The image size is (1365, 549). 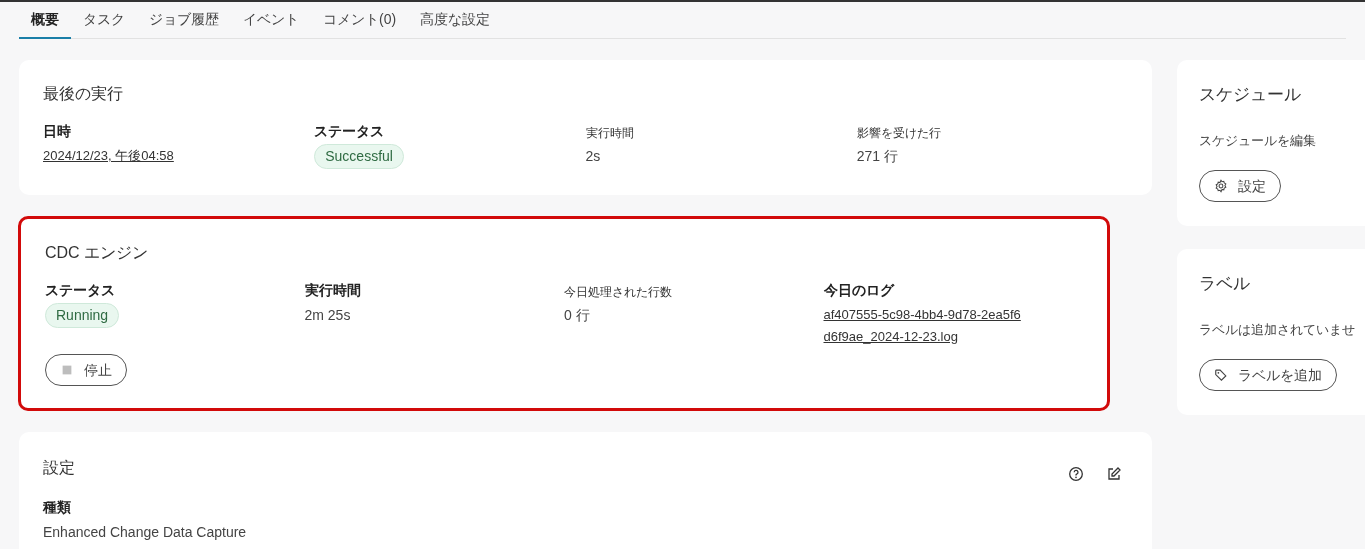 What do you see at coordinates (1221, 375) in the screenshot?
I see `tag-icon` at bounding box center [1221, 375].